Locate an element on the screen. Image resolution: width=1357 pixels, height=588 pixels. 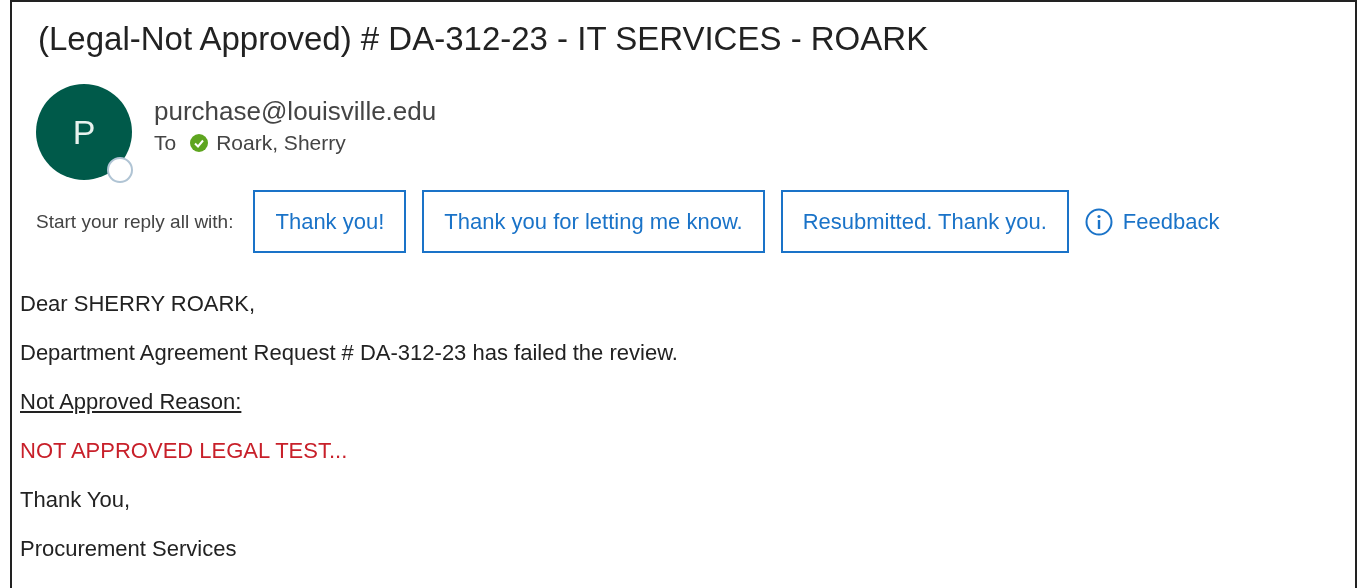
quick-reply-button: Thank you for letting me know. is located at coordinates (593, 221).